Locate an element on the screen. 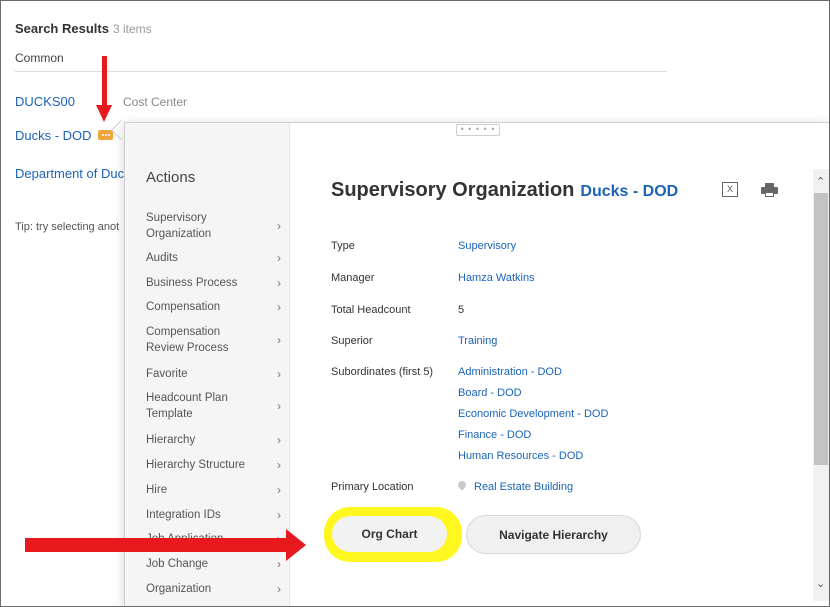 This screenshot has width=830, height=607. search-results-title: Search Results 3 items is located at coordinates (83, 28).